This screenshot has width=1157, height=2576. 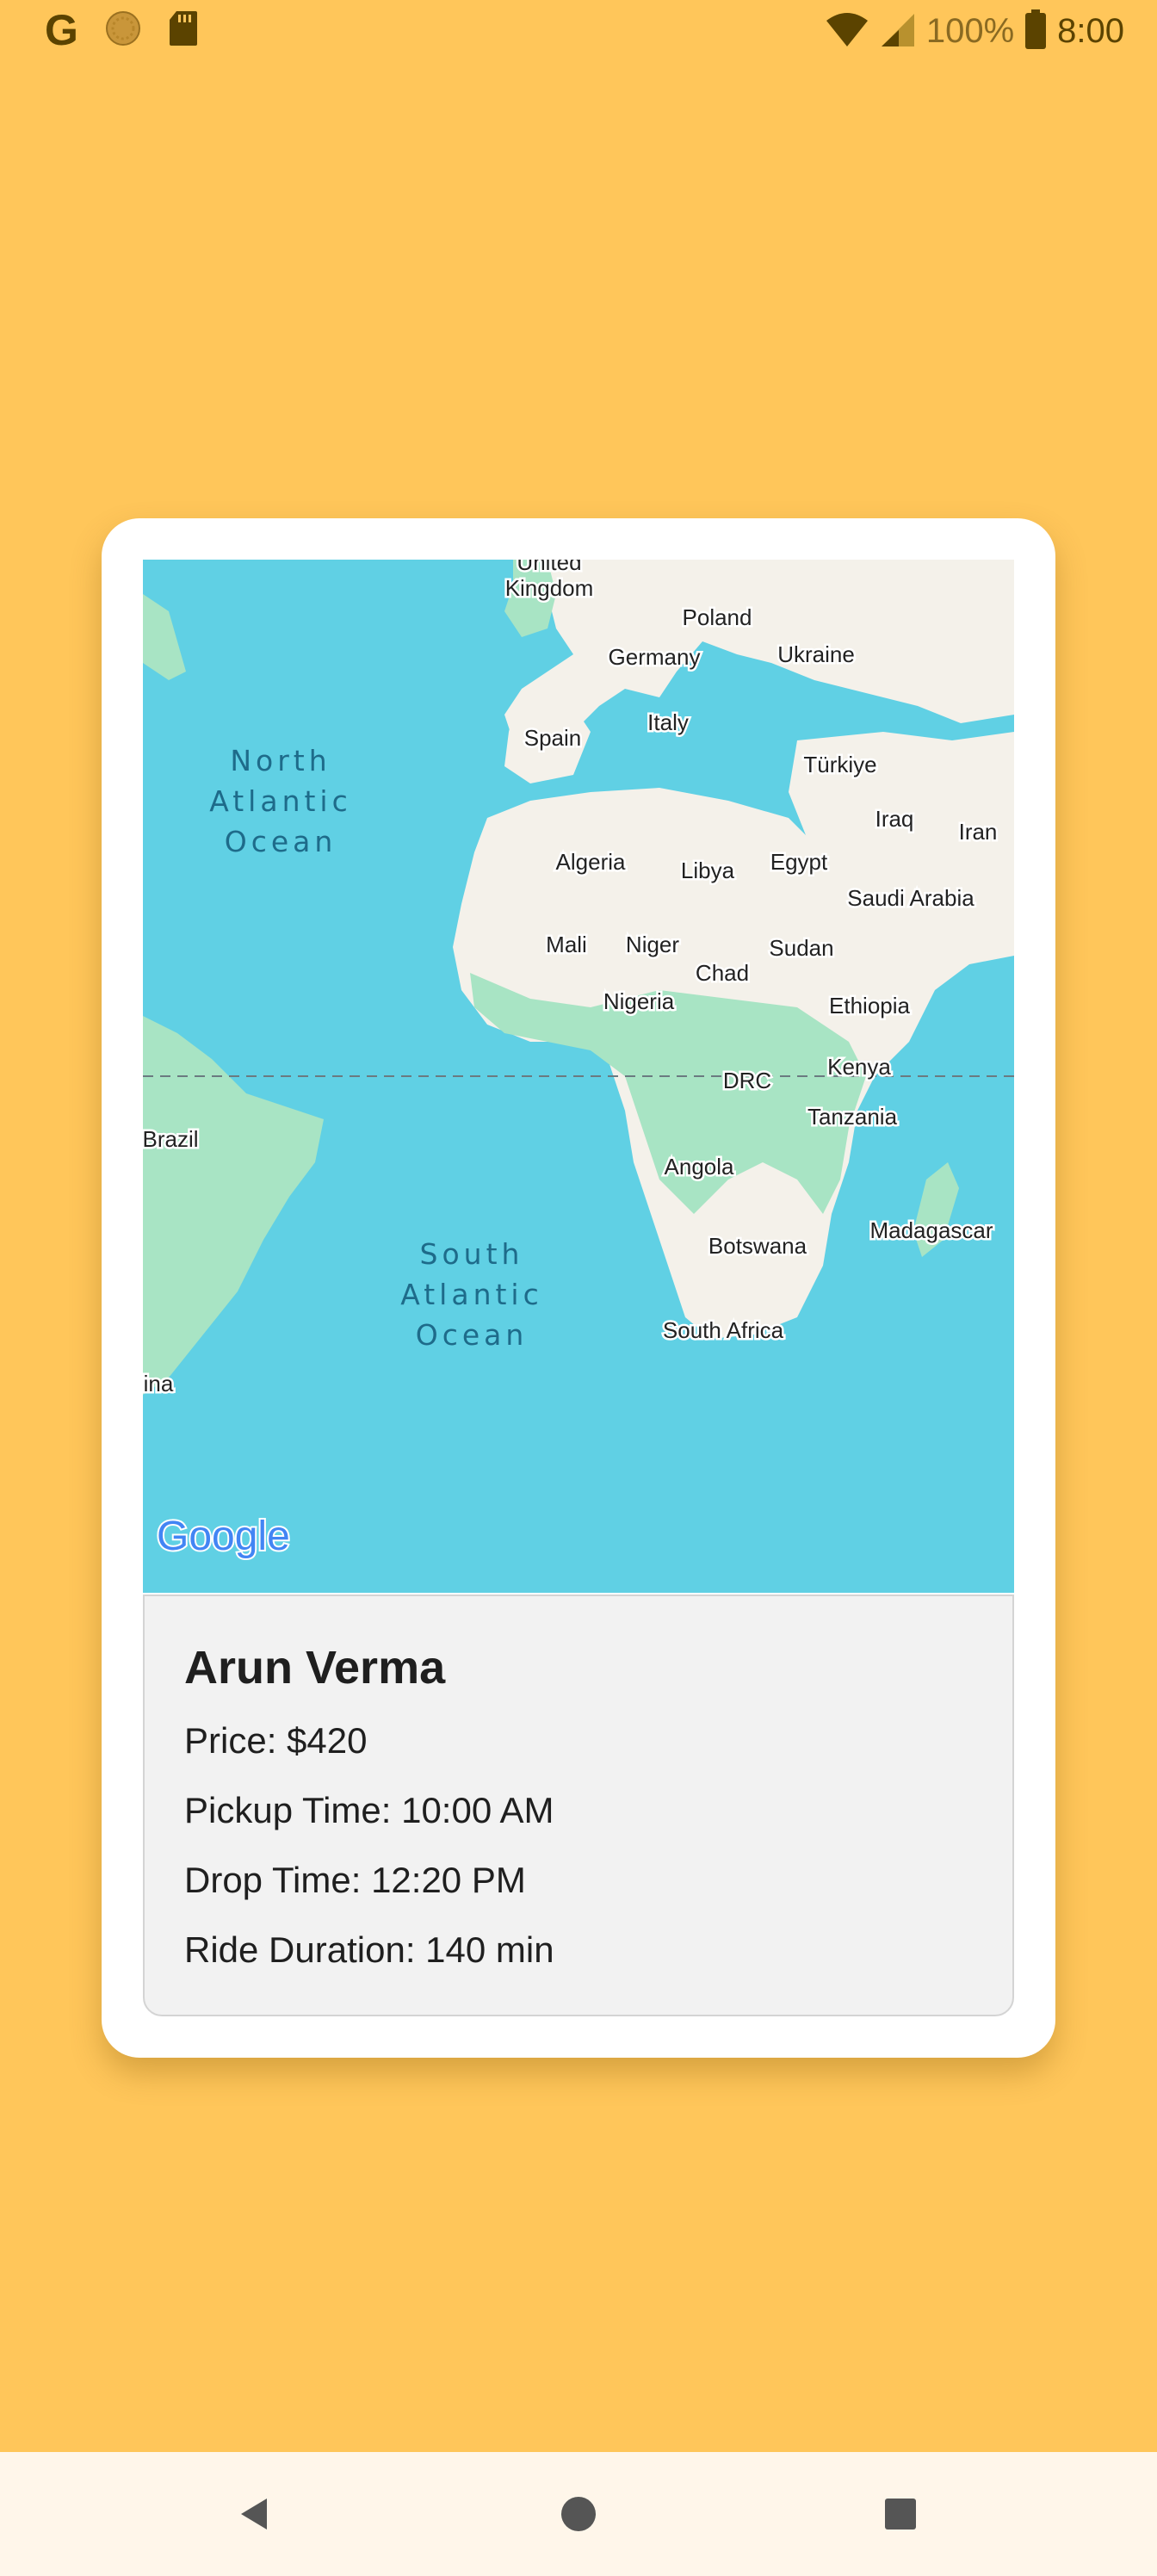 What do you see at coordinates (591, 862) in the screenshot?
I see `country-label-algeria: Algeria` at bounding box center [591, 862].